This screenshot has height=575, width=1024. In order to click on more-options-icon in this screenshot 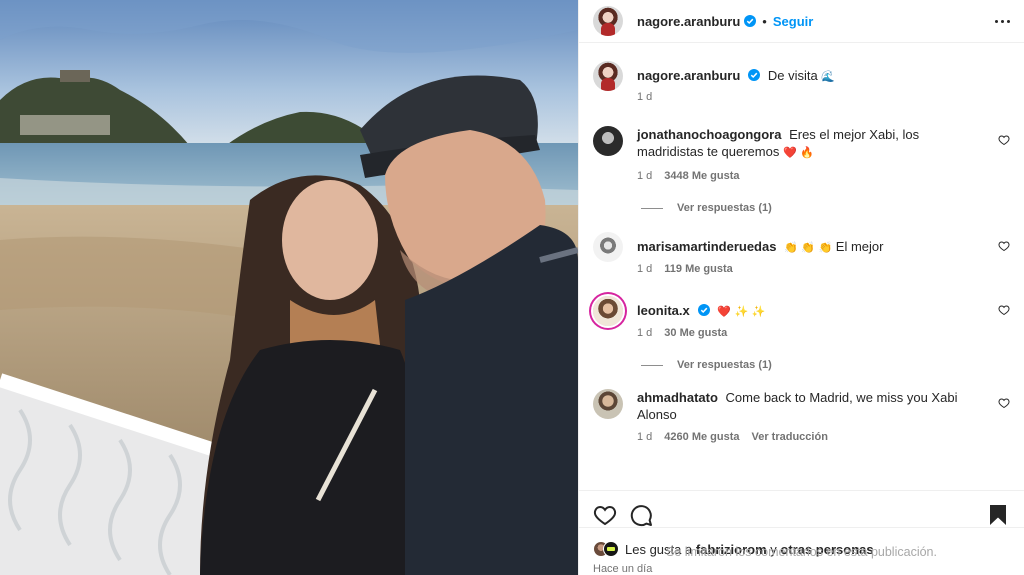, I will do `click(1002, 21)`.